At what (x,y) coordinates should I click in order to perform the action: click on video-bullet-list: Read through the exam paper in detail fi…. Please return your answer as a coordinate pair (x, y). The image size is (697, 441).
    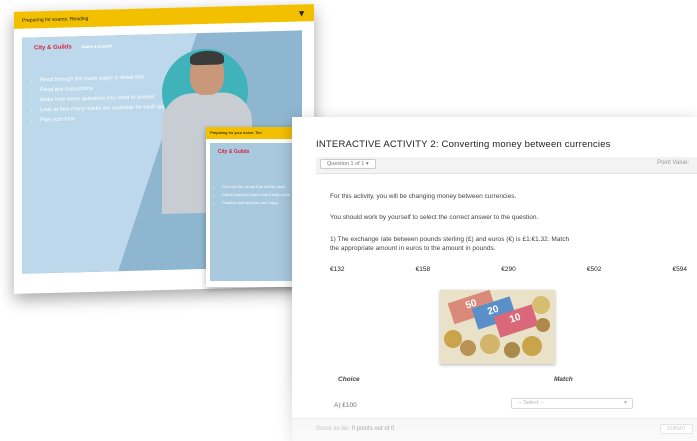
    Looking at the image, I should click on (105, 99).